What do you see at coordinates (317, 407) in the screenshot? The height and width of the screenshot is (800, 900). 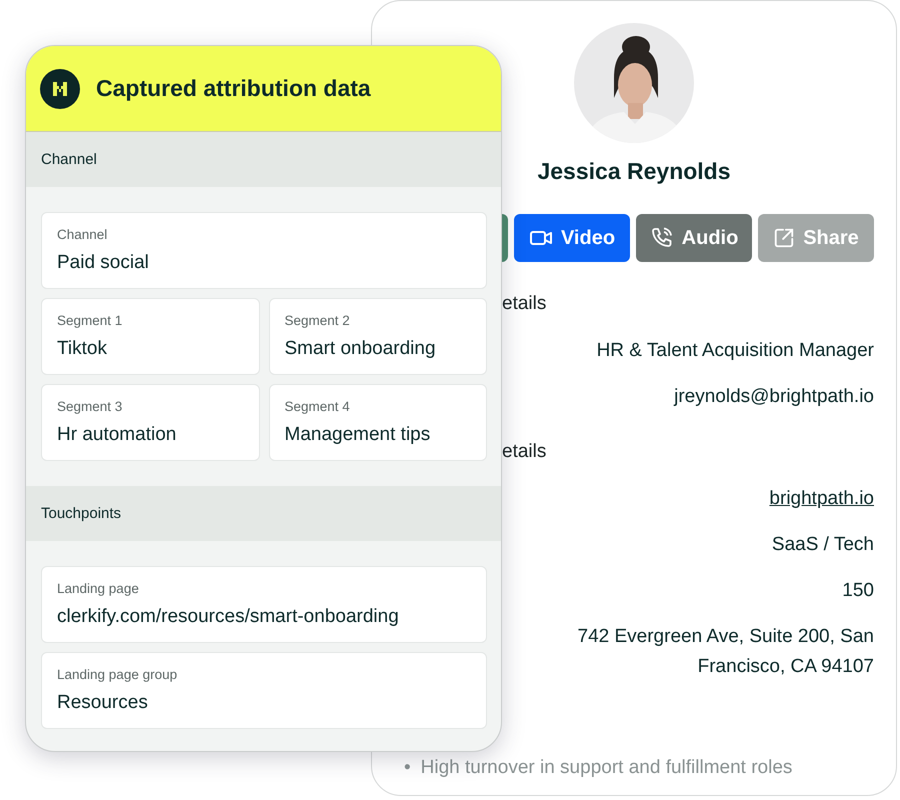 I see `field-label: Segment 4` at bounding box center [317, 407].